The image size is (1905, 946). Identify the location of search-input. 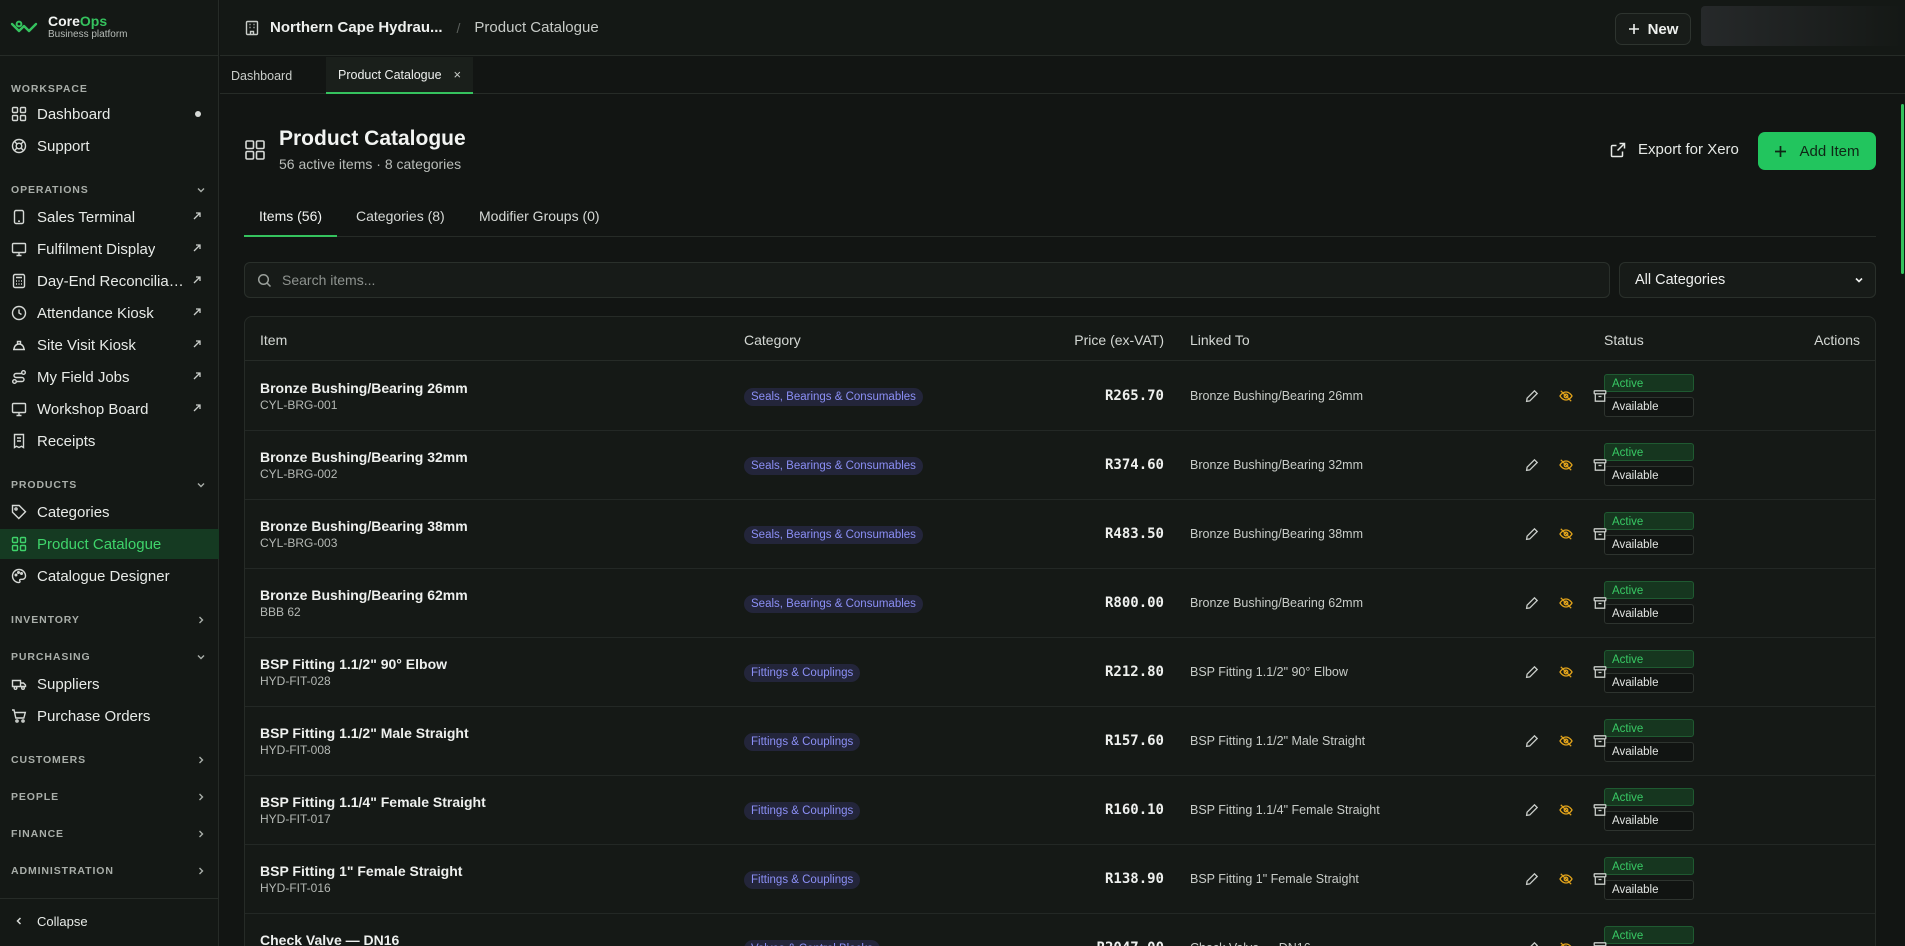
(932, 280).